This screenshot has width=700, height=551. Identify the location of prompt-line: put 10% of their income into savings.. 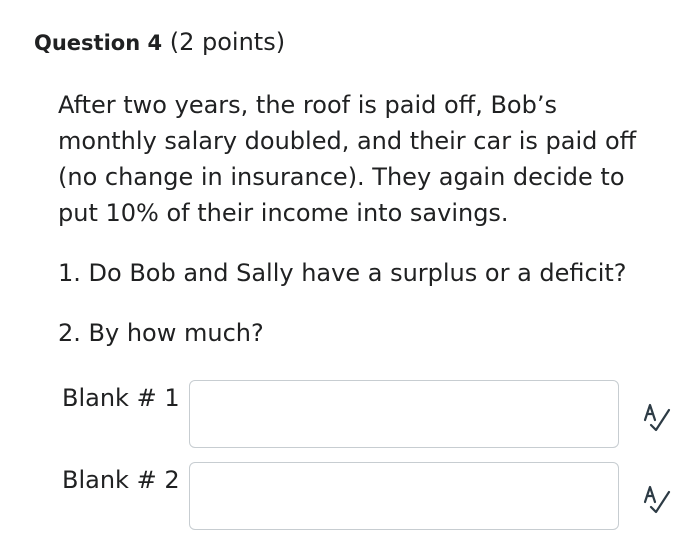
(283, 213).